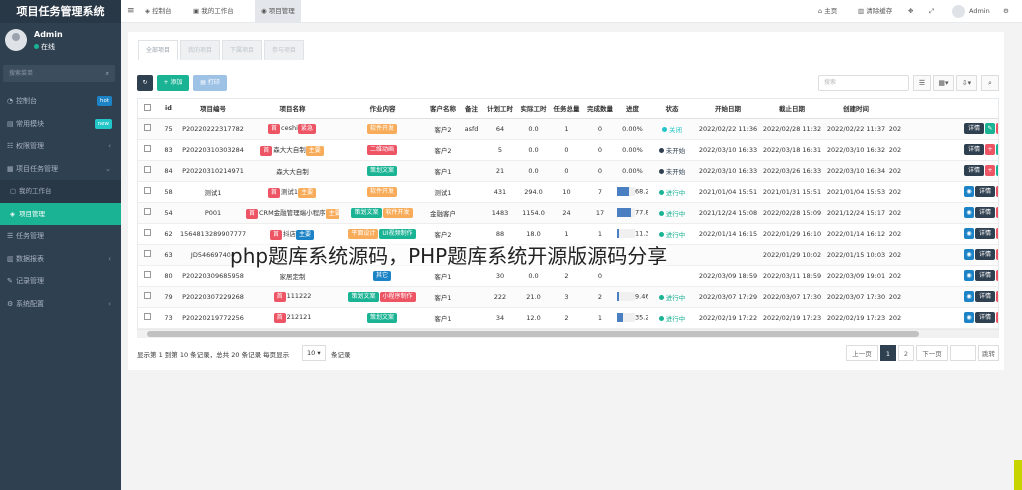 This screenshot has height=490, width=1022. What do you see at coordinates (60, 146) in the screenshot?
I see `sidebar-item: ☷ 权限管理 ‹` at bounding box center [60, 146].